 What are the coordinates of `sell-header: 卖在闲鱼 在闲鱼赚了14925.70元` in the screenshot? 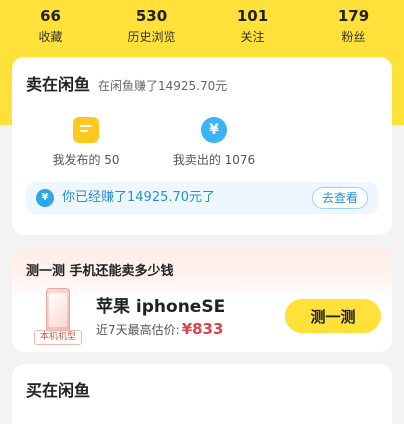 It's located at (126, 83).